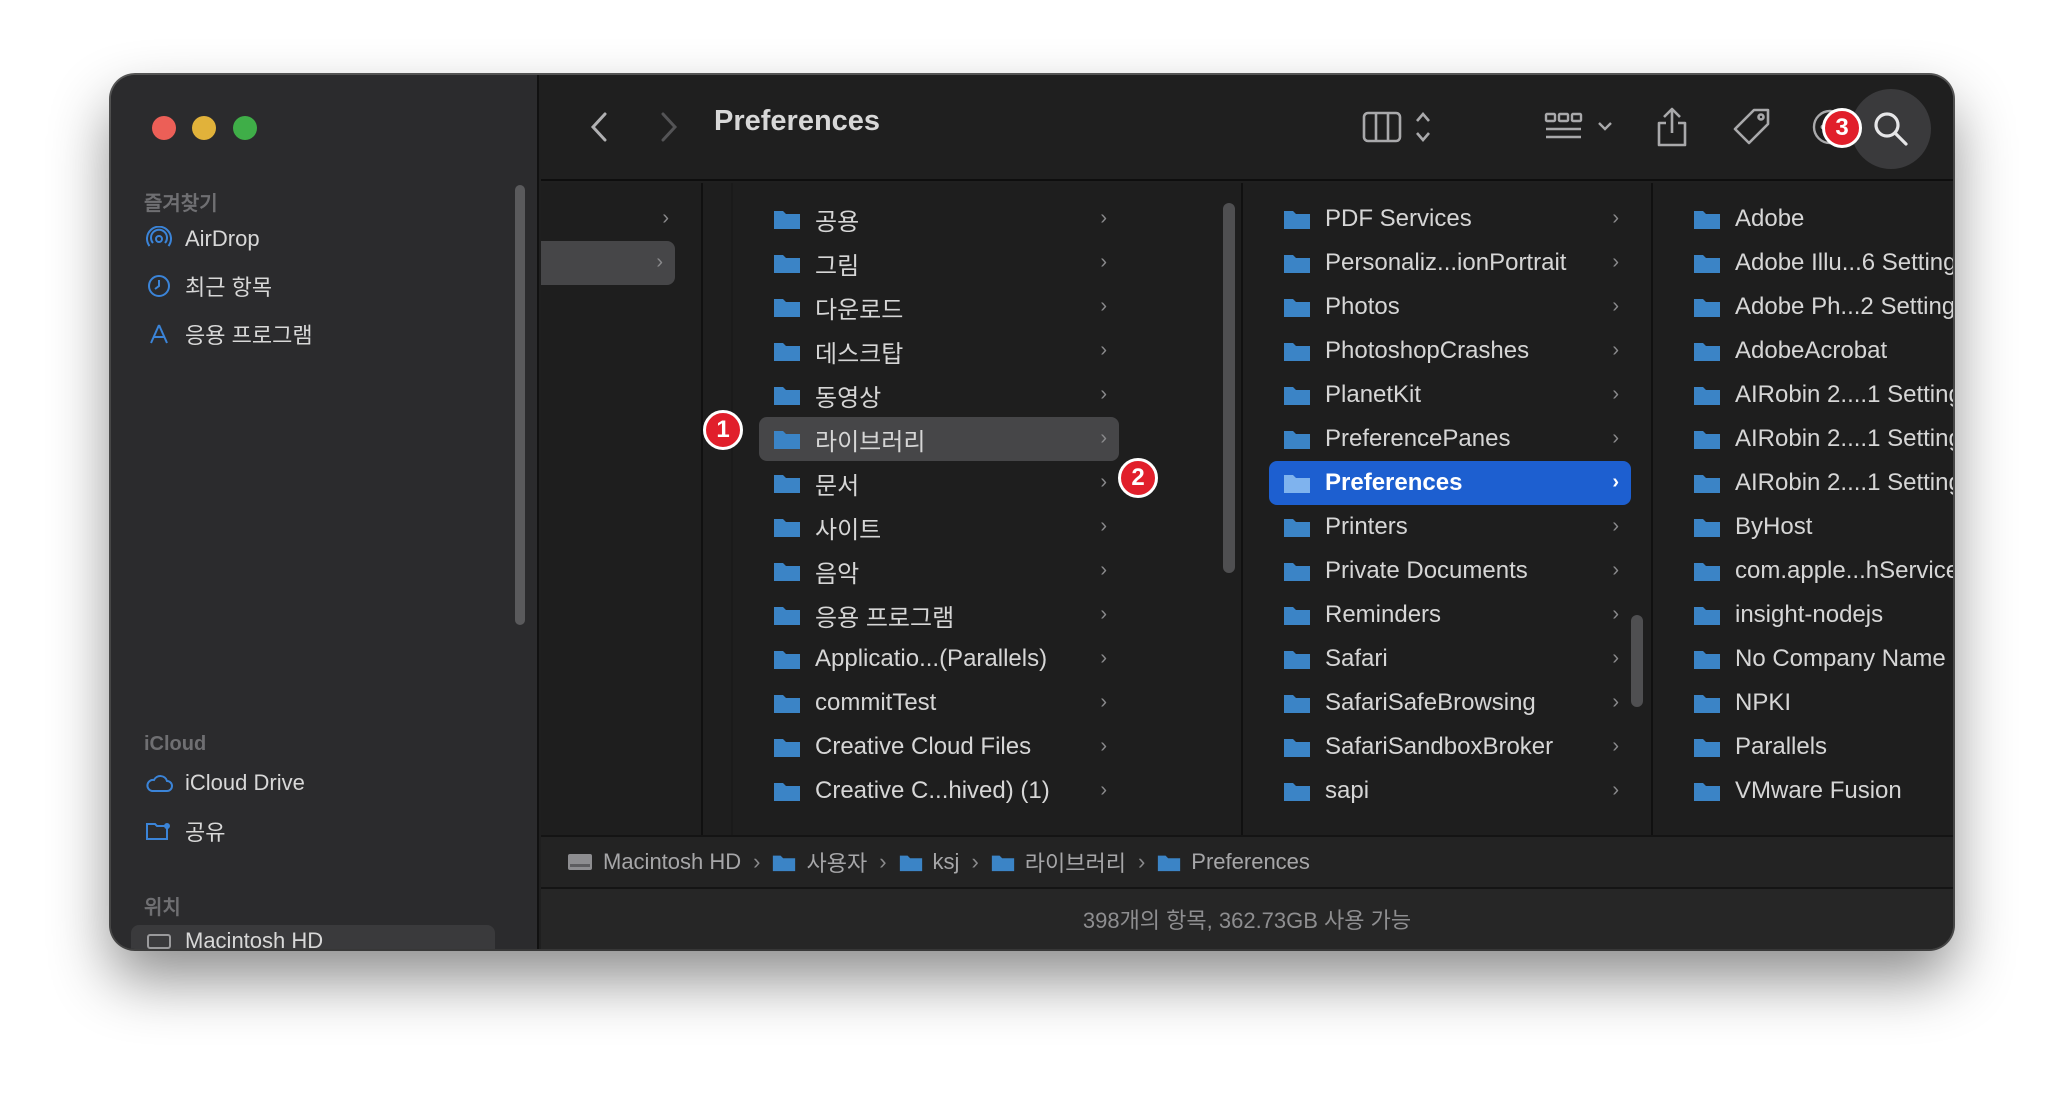 This screenshot has height=1096, width=2064. Describe the element at coordinates (939, 571) in the screenshot. I see `list-item: 음악 ›` at that location.